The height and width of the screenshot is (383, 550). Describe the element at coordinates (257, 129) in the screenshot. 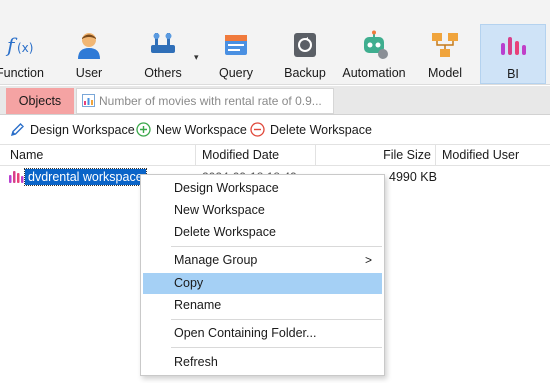

I see `remove-circle-icon` at that location.